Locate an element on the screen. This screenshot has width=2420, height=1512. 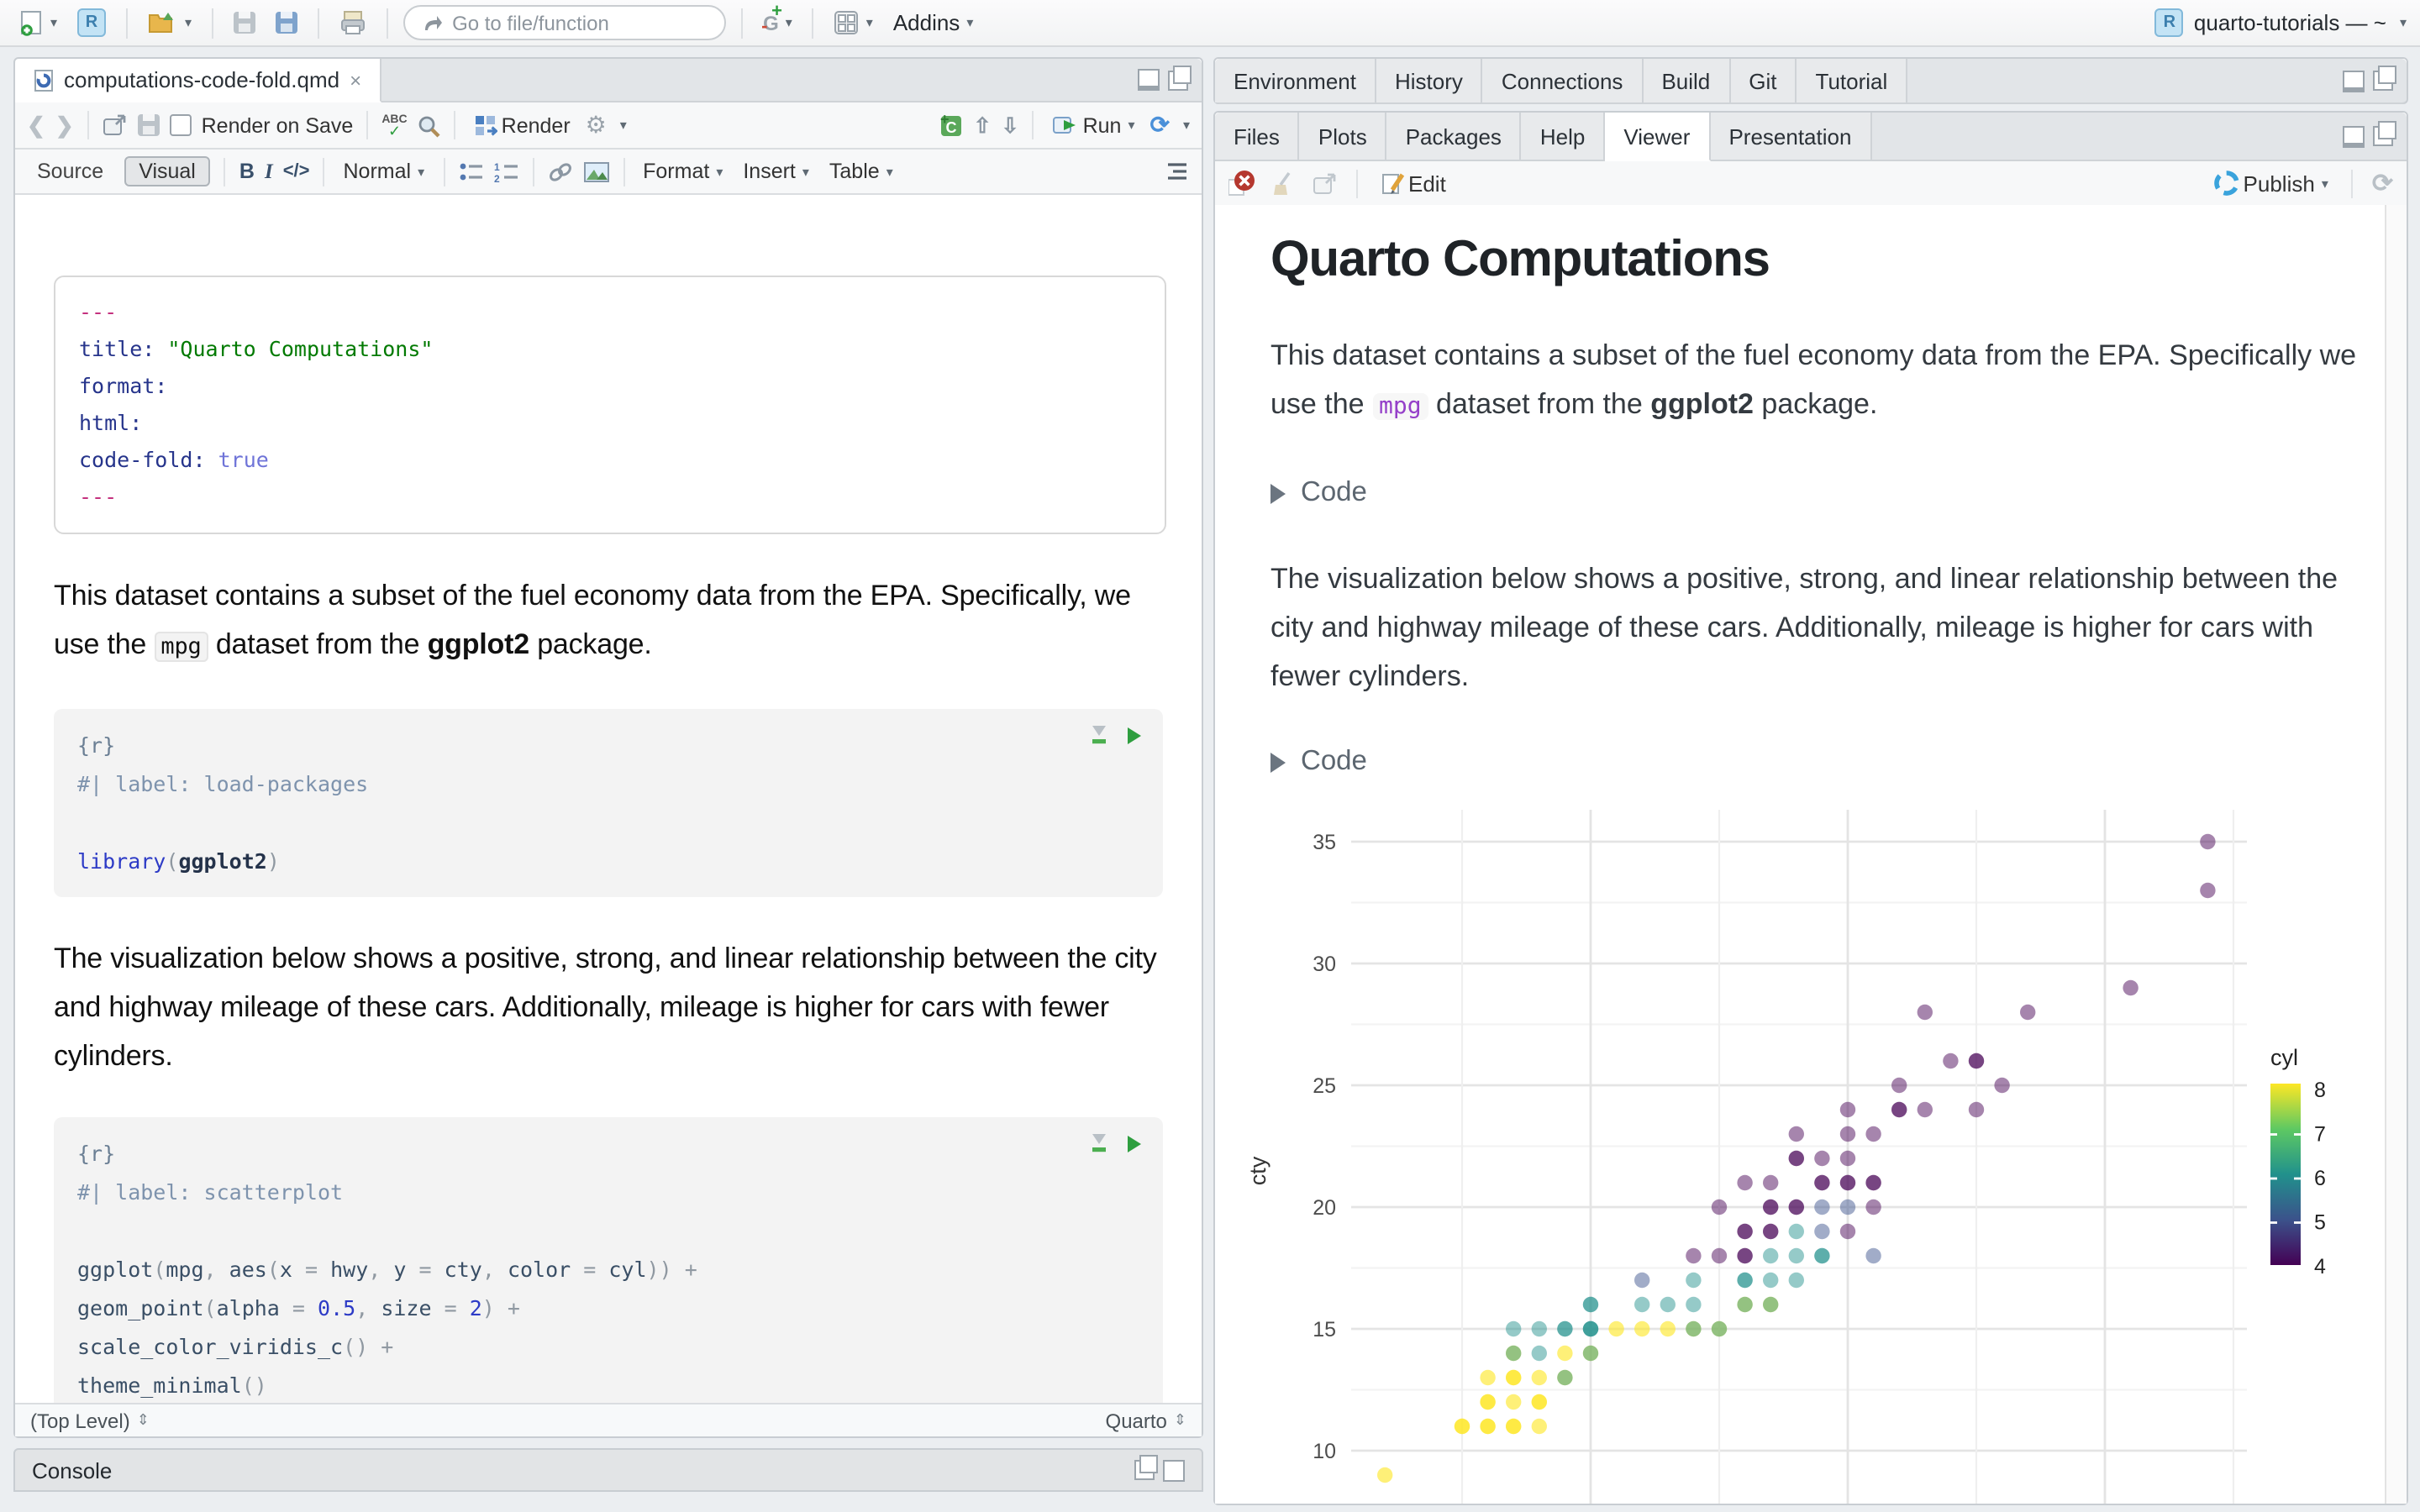
tab-git: Git is located at coordinates (1763, 80).